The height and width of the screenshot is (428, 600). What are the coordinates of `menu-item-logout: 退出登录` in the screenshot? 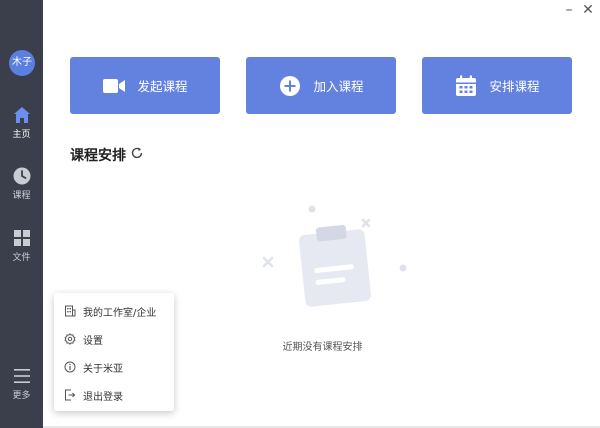 It's located at (114, 395).